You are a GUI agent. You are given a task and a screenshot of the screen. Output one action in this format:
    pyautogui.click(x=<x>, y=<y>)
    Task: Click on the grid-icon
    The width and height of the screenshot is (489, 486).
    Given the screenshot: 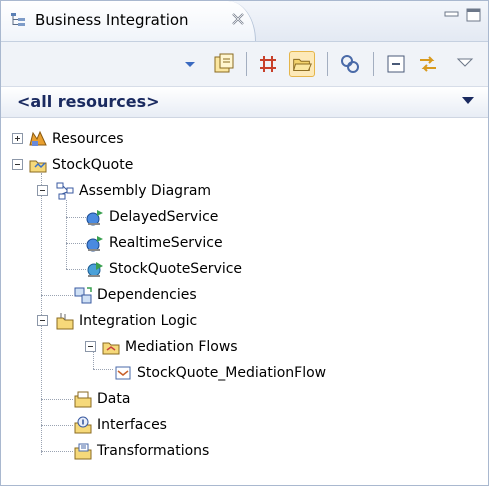 What is the action you would take?
    pyautogui.click(x=268, y=64)
    